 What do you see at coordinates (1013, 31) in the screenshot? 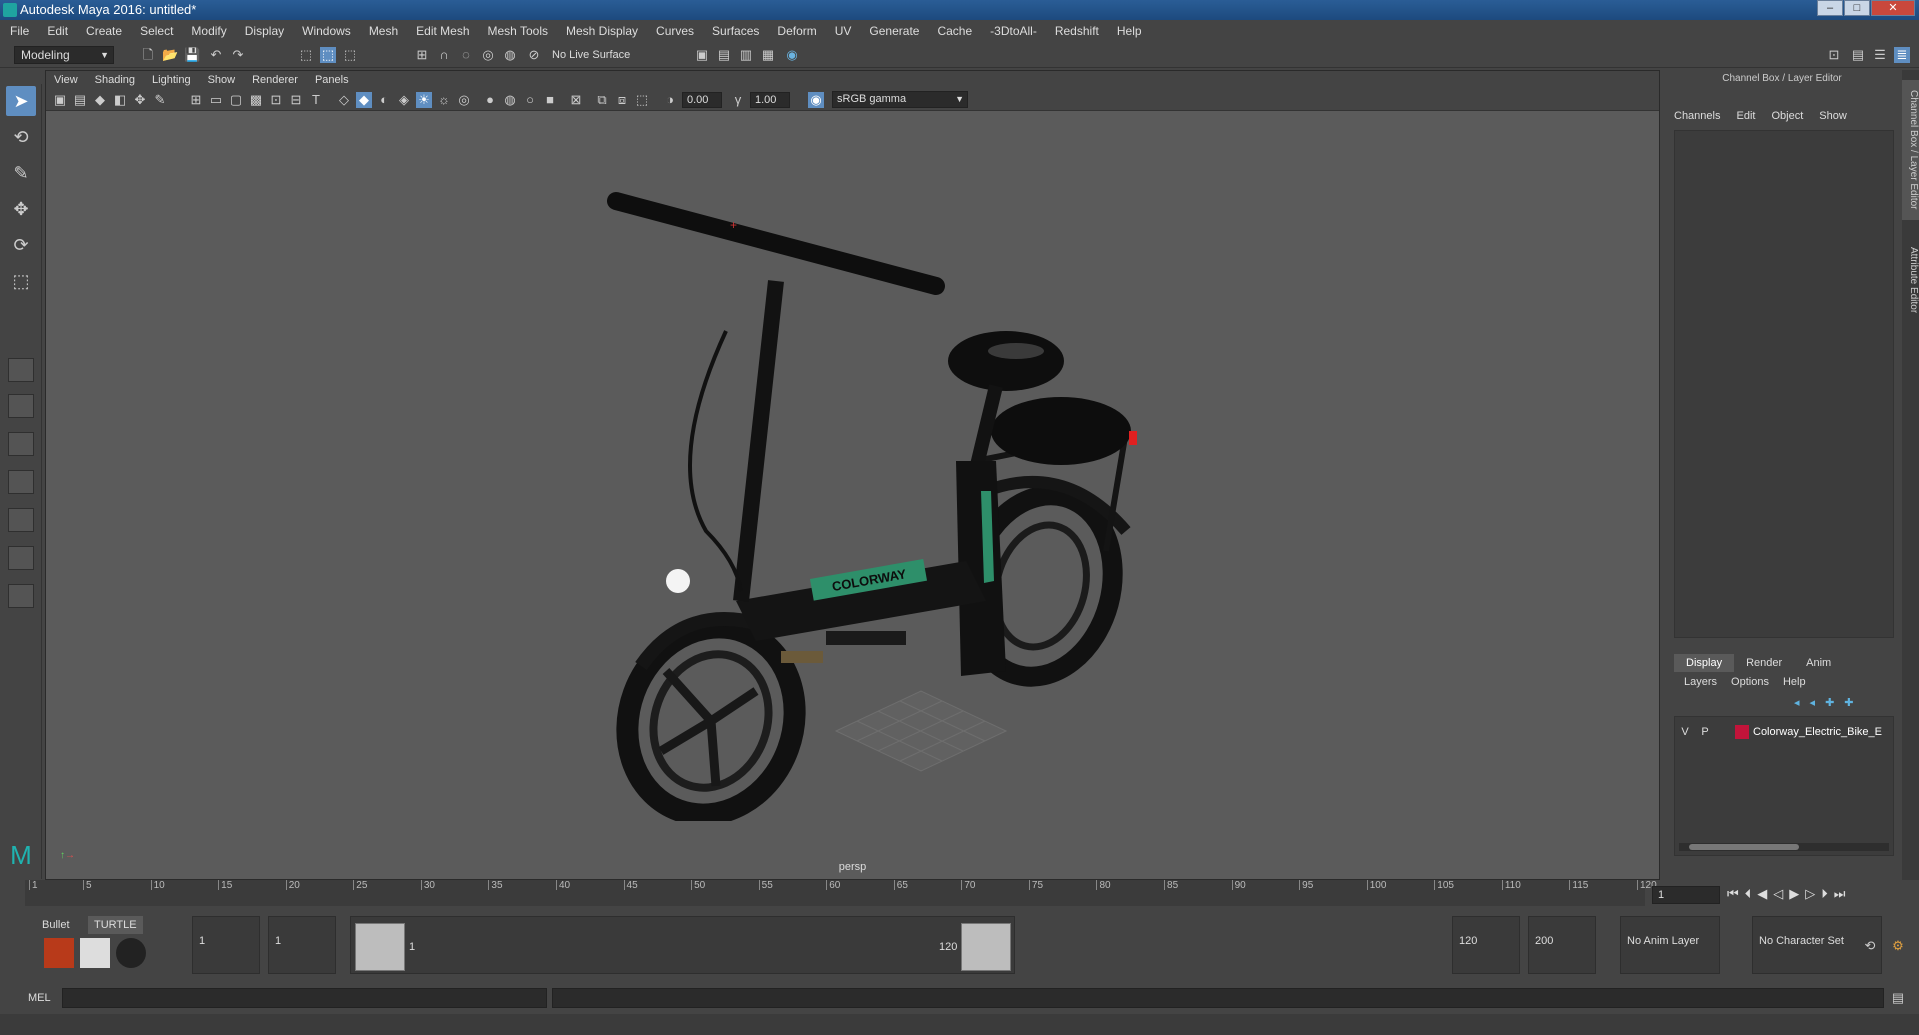
I see `menu-3dtoall: -3DtoAll-` at bounding box center [1013, 31].